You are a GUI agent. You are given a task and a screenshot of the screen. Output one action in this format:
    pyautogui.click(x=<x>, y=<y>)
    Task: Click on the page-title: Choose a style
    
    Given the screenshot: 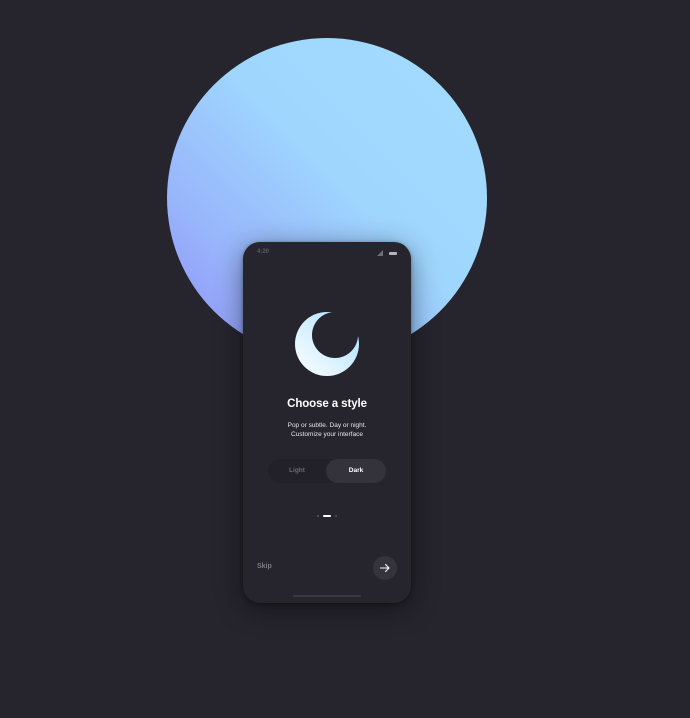 What is the action you would take?
    pyautogui.click(x=327, y=404)
    